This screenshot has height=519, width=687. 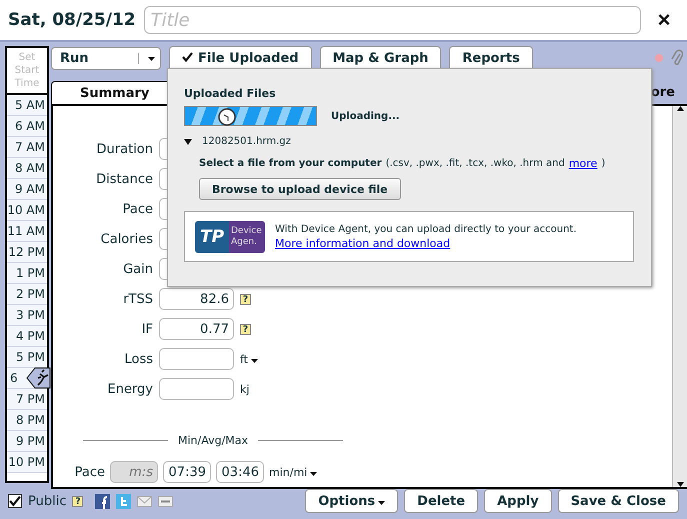 What do you see at coordinates (249, 359) in the screenshot?
I see `unit-label: ft` at bounding box center [249, 359].